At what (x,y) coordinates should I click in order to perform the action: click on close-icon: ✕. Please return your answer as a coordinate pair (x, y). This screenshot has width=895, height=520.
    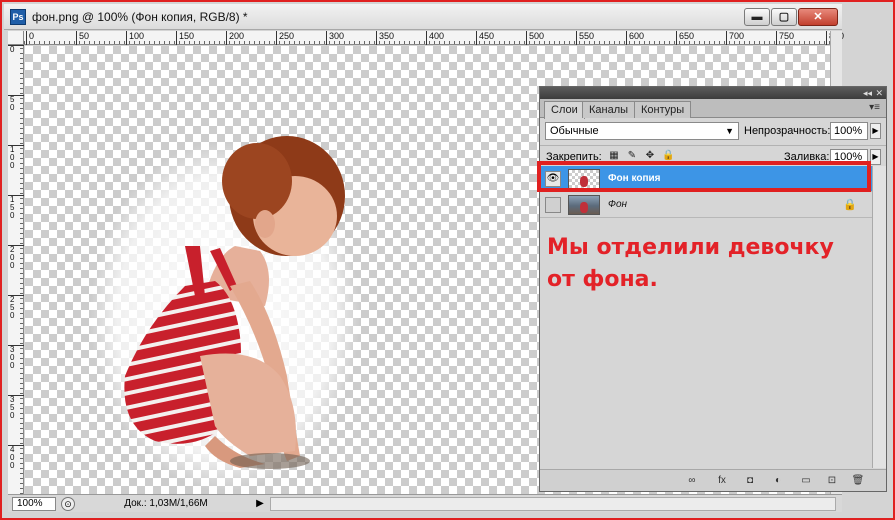
    Looking at the image, I should click on (818, 17).